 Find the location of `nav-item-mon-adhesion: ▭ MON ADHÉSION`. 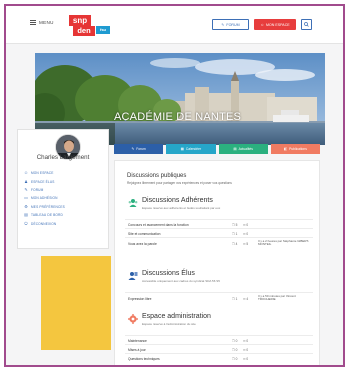

nav-item-mon-adhesion: ▭ MON ADHÉSION is located at coordinates (44, 198).